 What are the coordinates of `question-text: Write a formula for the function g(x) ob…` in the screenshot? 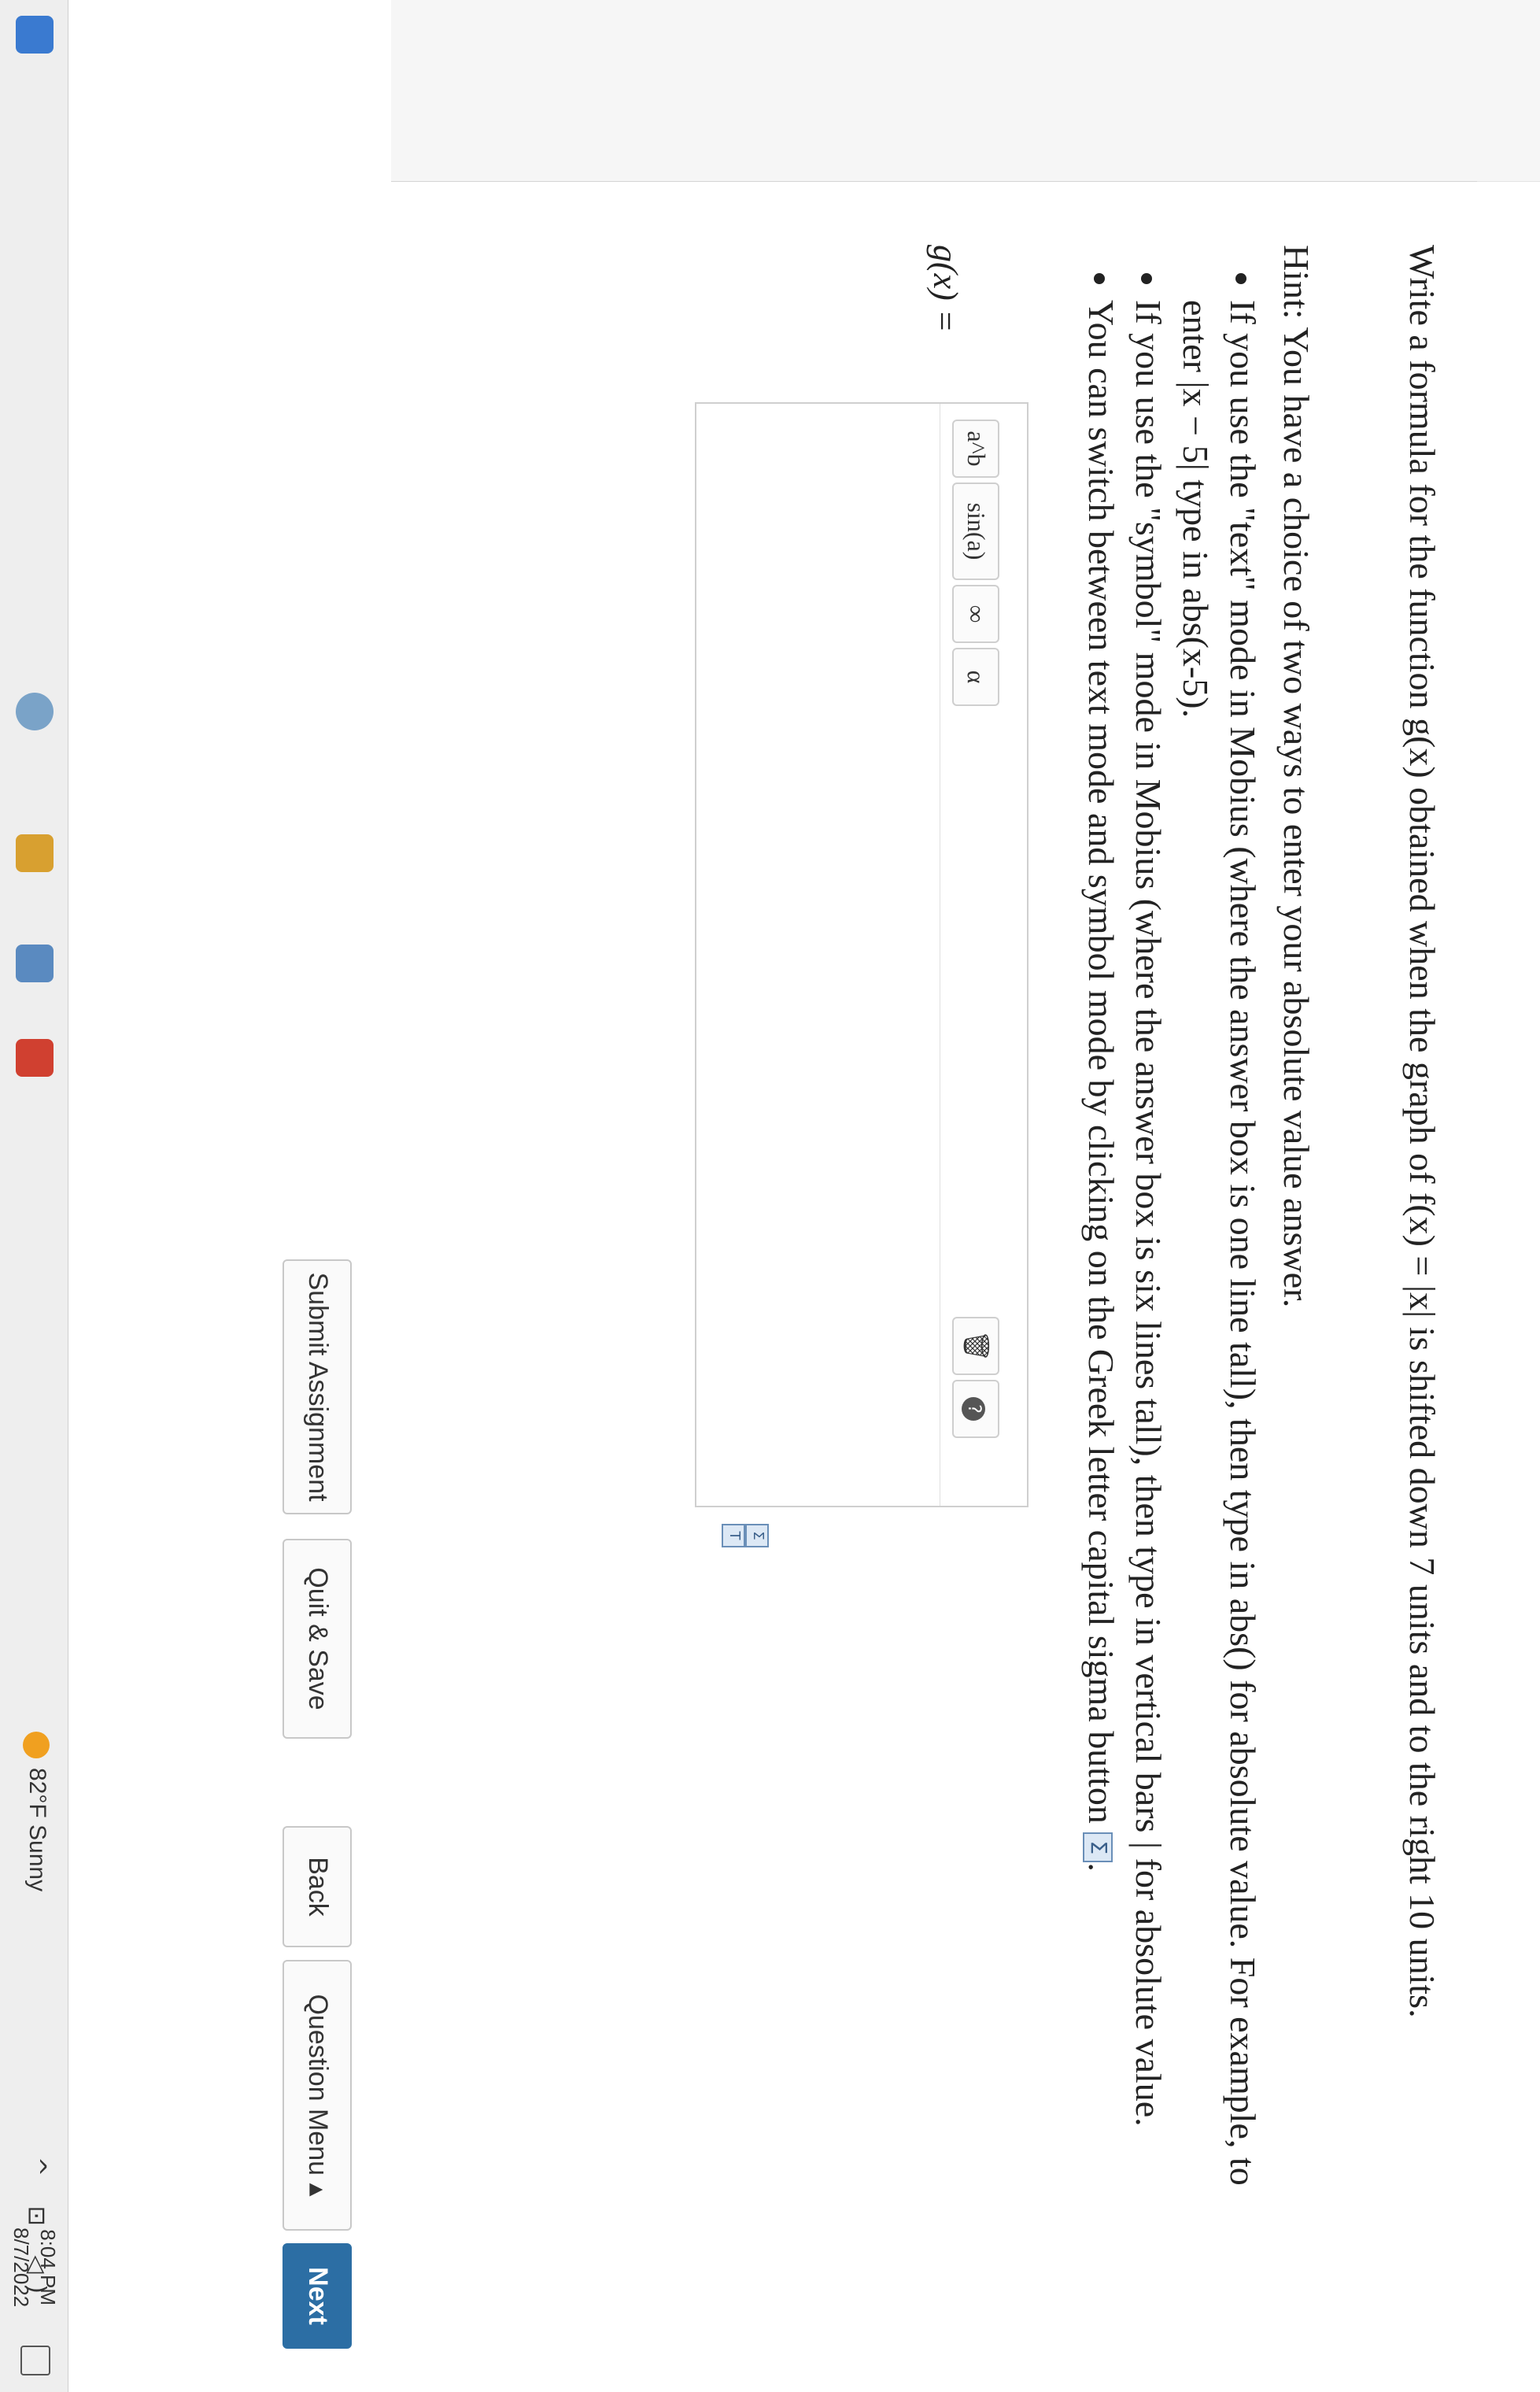 It's located at (1422, 1131).